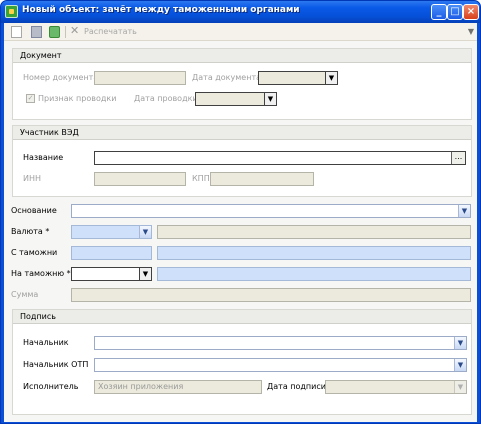 The image size is (481, 424). What do you see at coordinates (56, 364) in the screenshot?
I see `chief-otp-label: Начальник ОТП` at bounding box center [56, 364].